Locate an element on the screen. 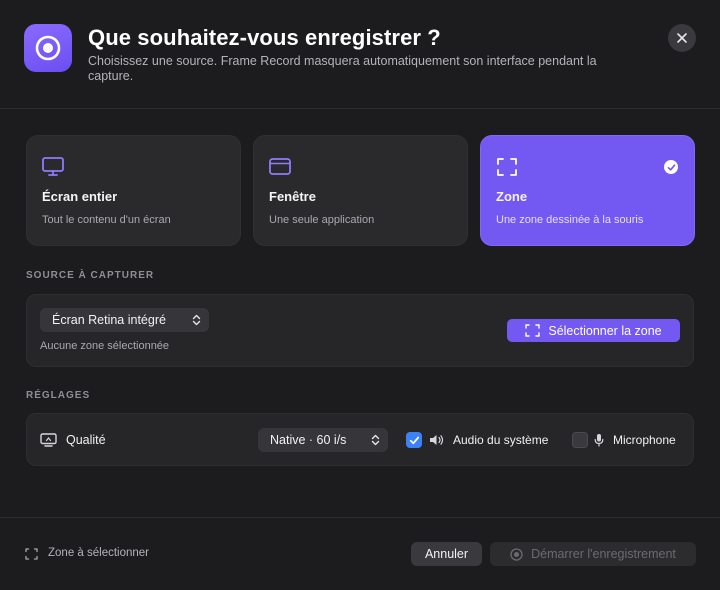 This screenshot has height=590, width=720. window-icon is located at coordinates (280, 166).